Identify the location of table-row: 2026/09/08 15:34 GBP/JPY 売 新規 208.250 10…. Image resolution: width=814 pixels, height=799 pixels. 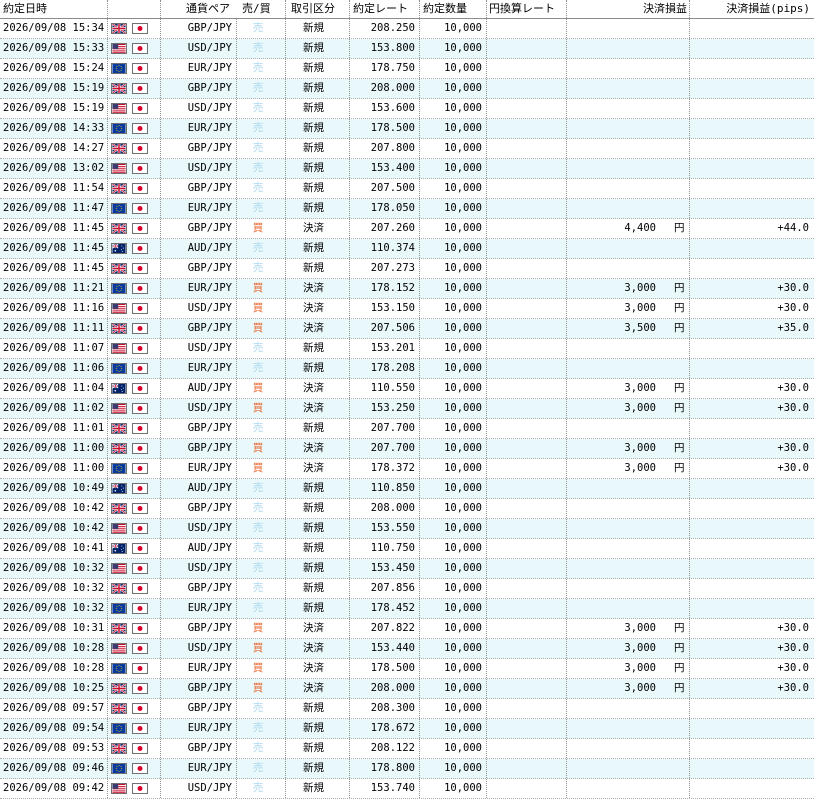
(407, 29).